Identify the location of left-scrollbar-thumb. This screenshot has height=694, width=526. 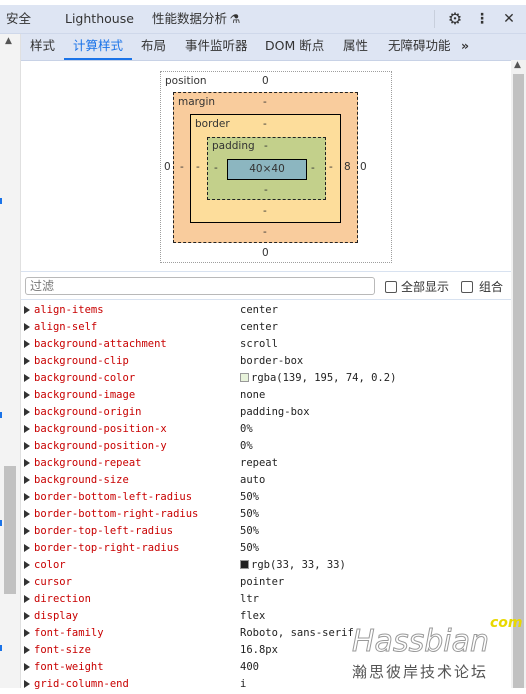
(10, 530).